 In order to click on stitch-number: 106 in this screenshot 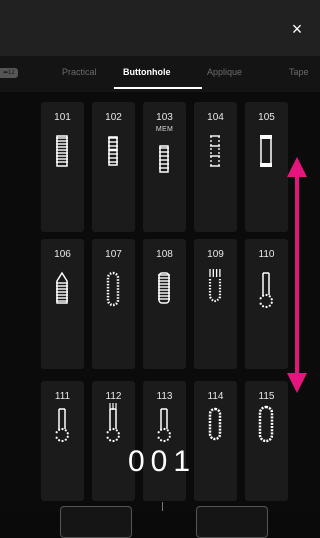, I will do `click(62, 254)`.